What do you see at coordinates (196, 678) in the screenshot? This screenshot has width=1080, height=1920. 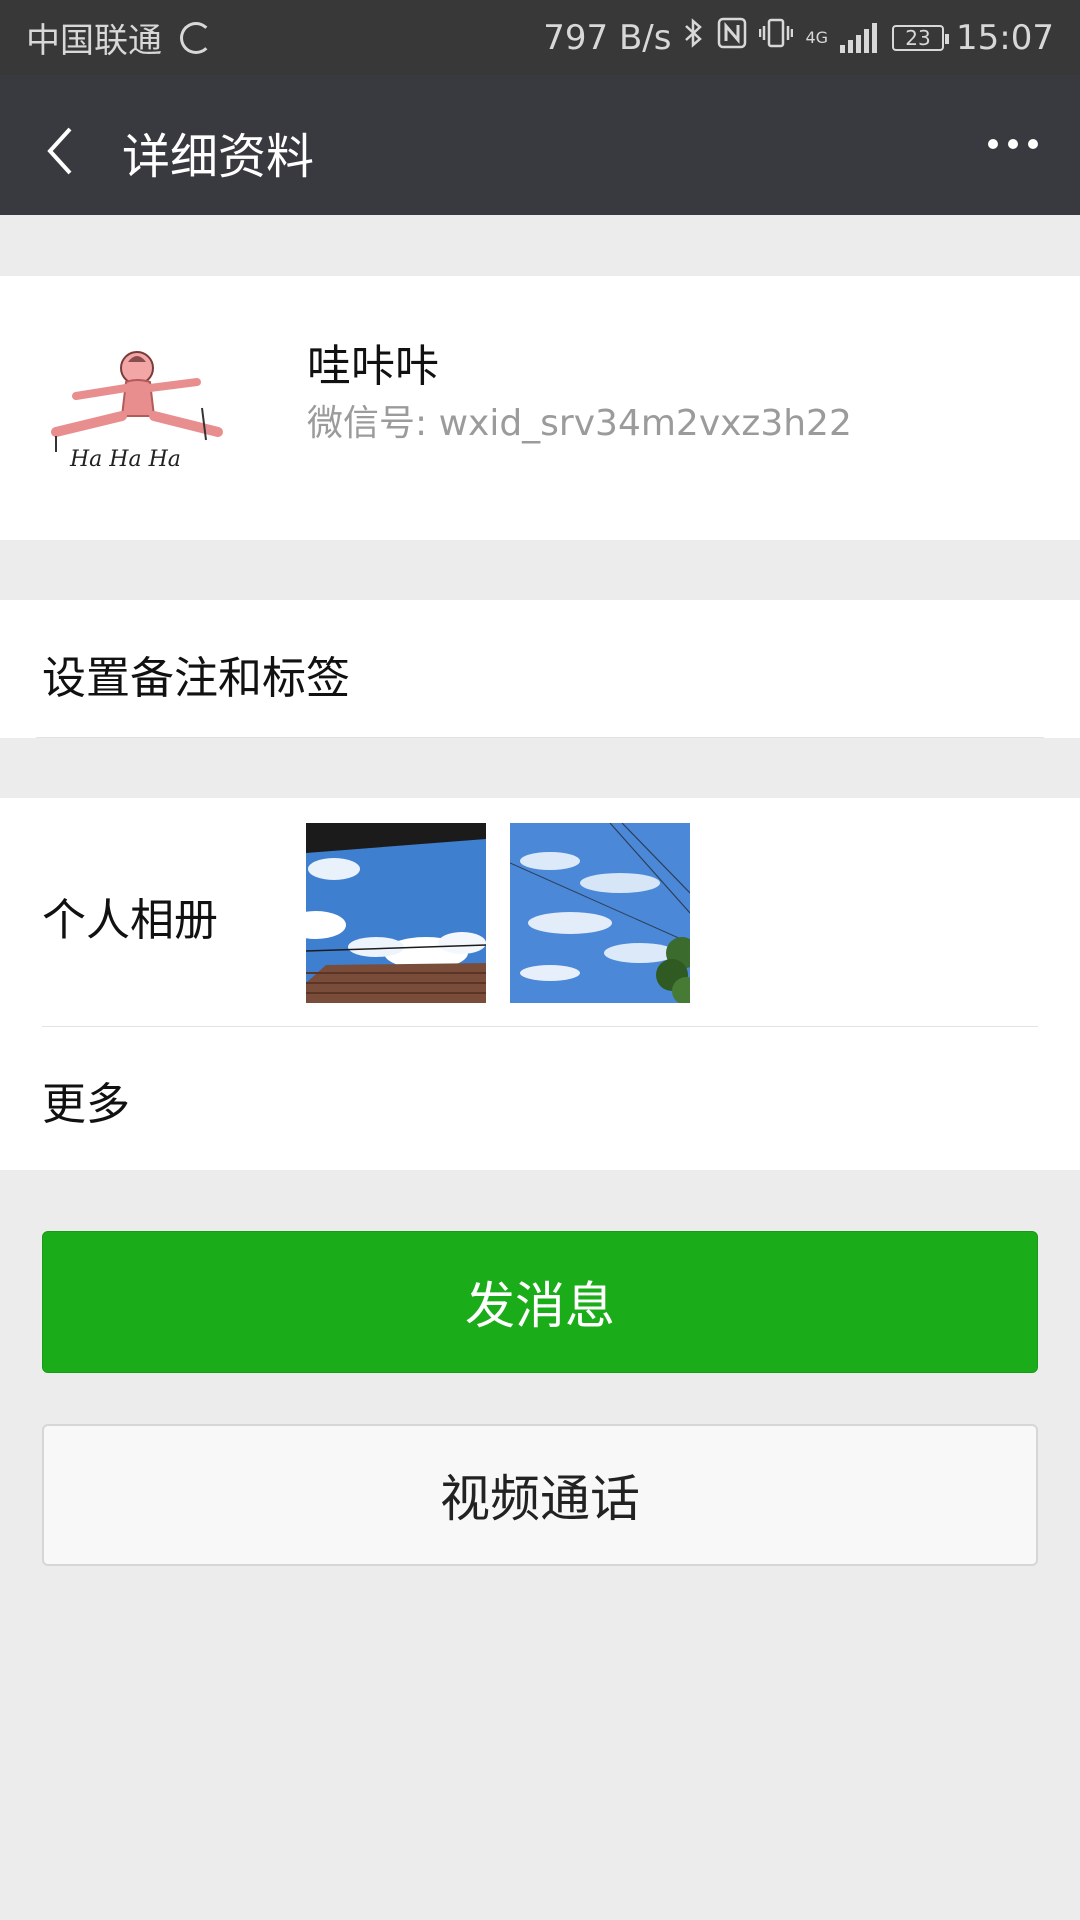 I see `remark-tags-label: 设置备注和标签` at bounding box center [196, 678].